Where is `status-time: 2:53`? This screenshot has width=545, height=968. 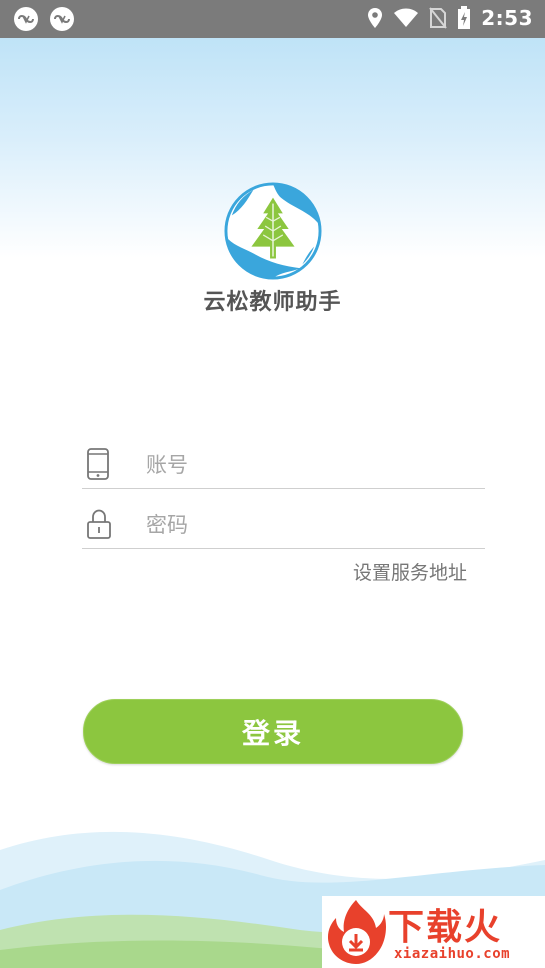
status-time: 2:53 is located at coordinates (507, 18).